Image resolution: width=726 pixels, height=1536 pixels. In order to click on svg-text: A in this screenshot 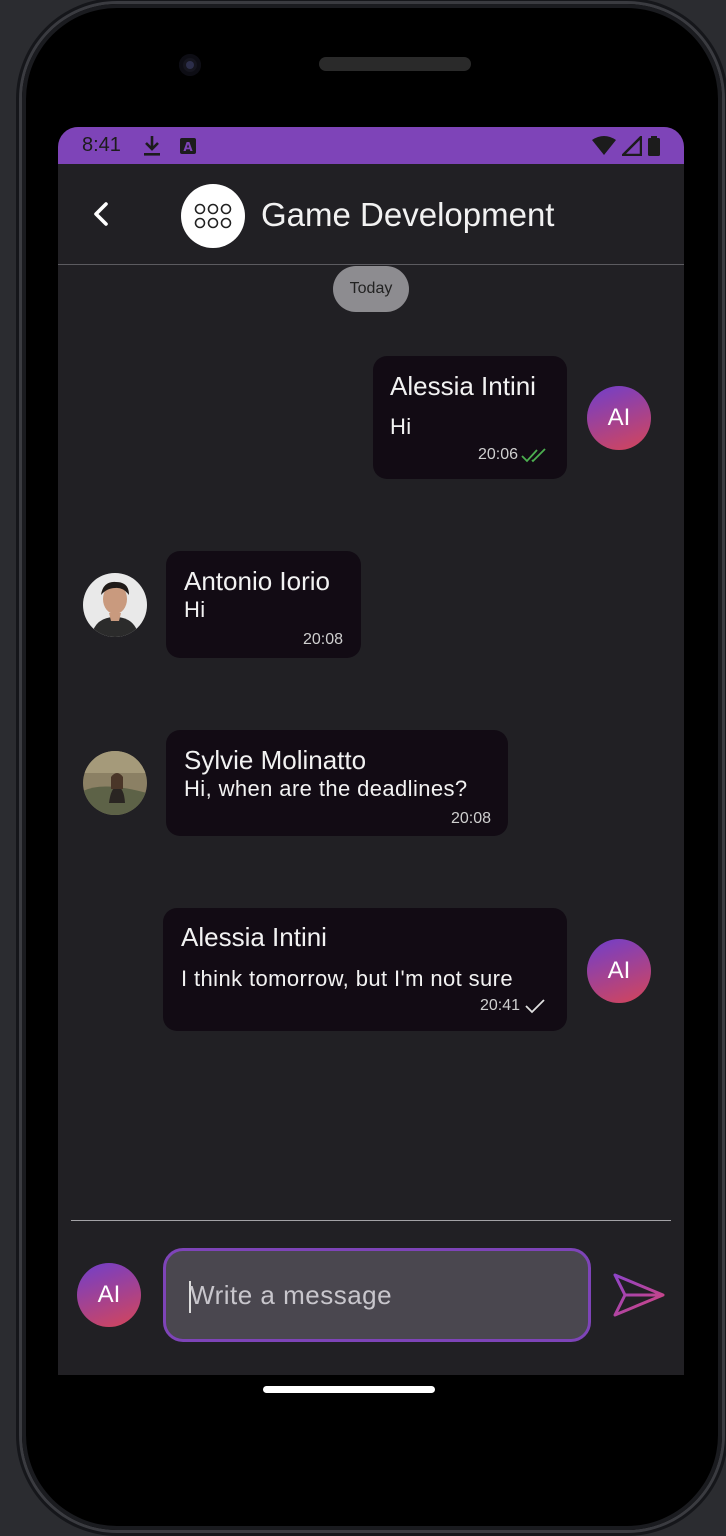, I will do `click(188, 147)`.